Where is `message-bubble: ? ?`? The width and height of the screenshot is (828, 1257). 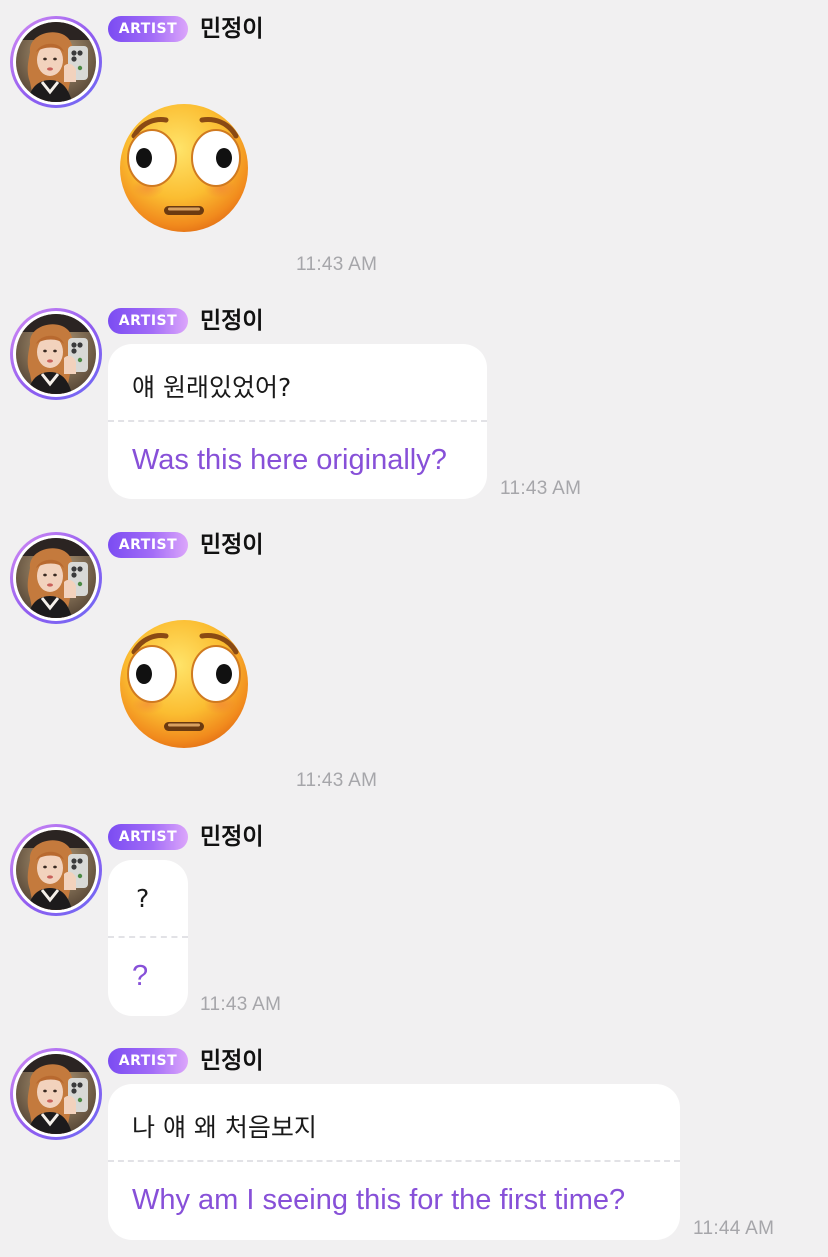
message-bubble: ? ? is located at coordinates (148, 938).